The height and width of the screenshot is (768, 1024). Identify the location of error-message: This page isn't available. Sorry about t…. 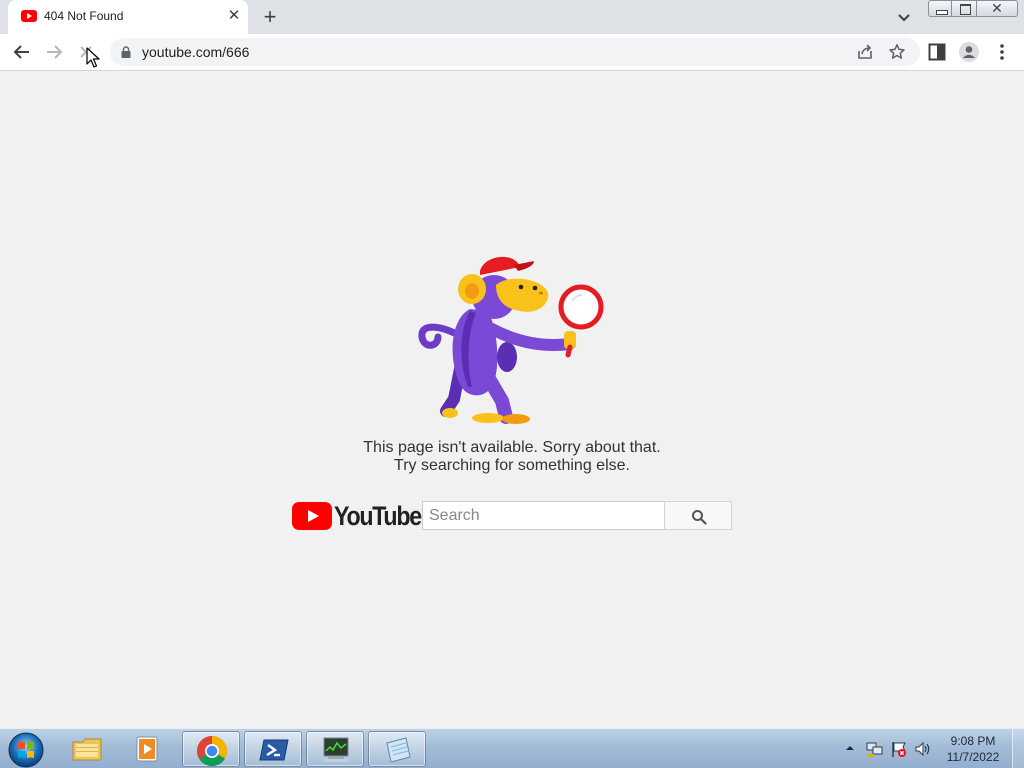
(512, 457).